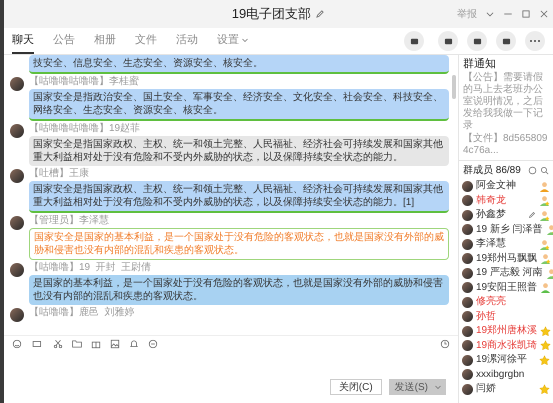 This screenshot has height=403, width=553. What do you see at coordinates (506, 287) in the screenshot?
I see `member-item: 19安阳王照普` at bounding box center [506, 287].